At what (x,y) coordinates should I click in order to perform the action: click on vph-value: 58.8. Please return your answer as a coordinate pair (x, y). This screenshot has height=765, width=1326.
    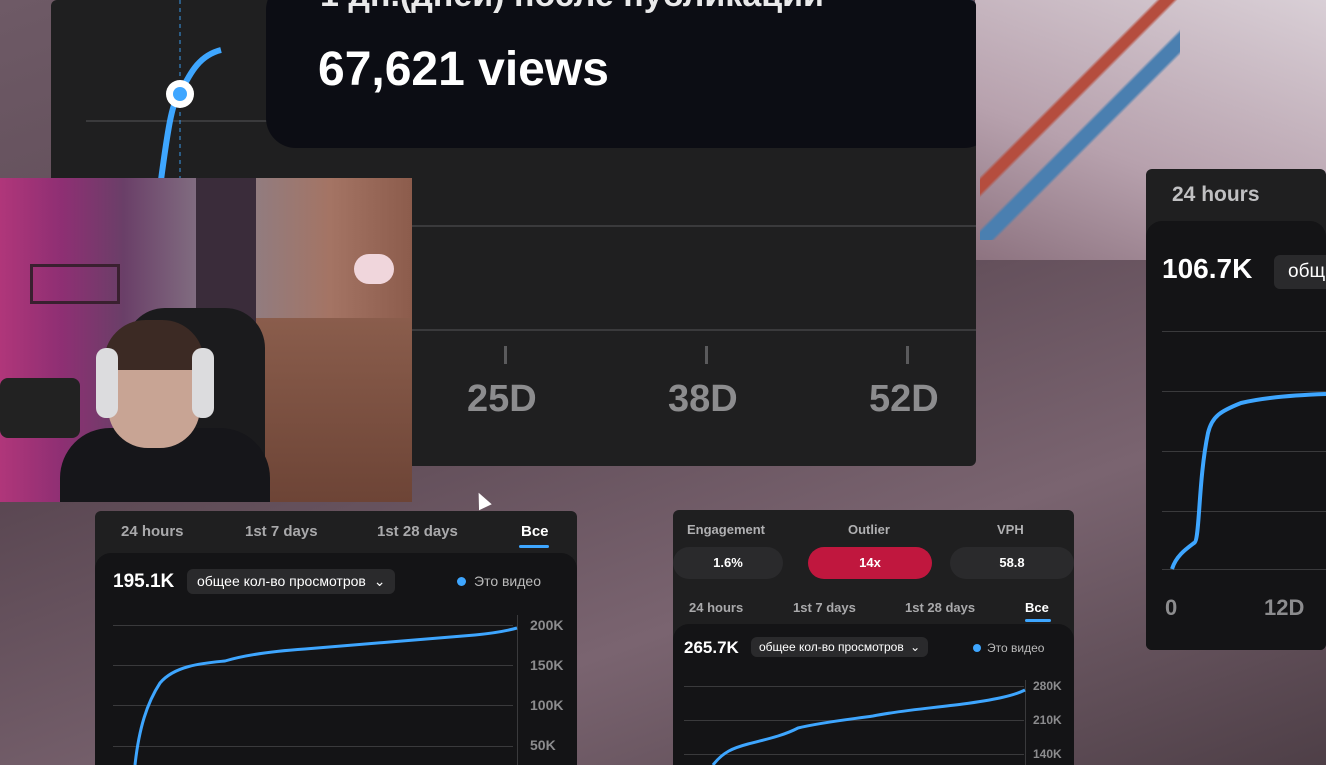
    Looking at the image, I should click on (1012, 563).